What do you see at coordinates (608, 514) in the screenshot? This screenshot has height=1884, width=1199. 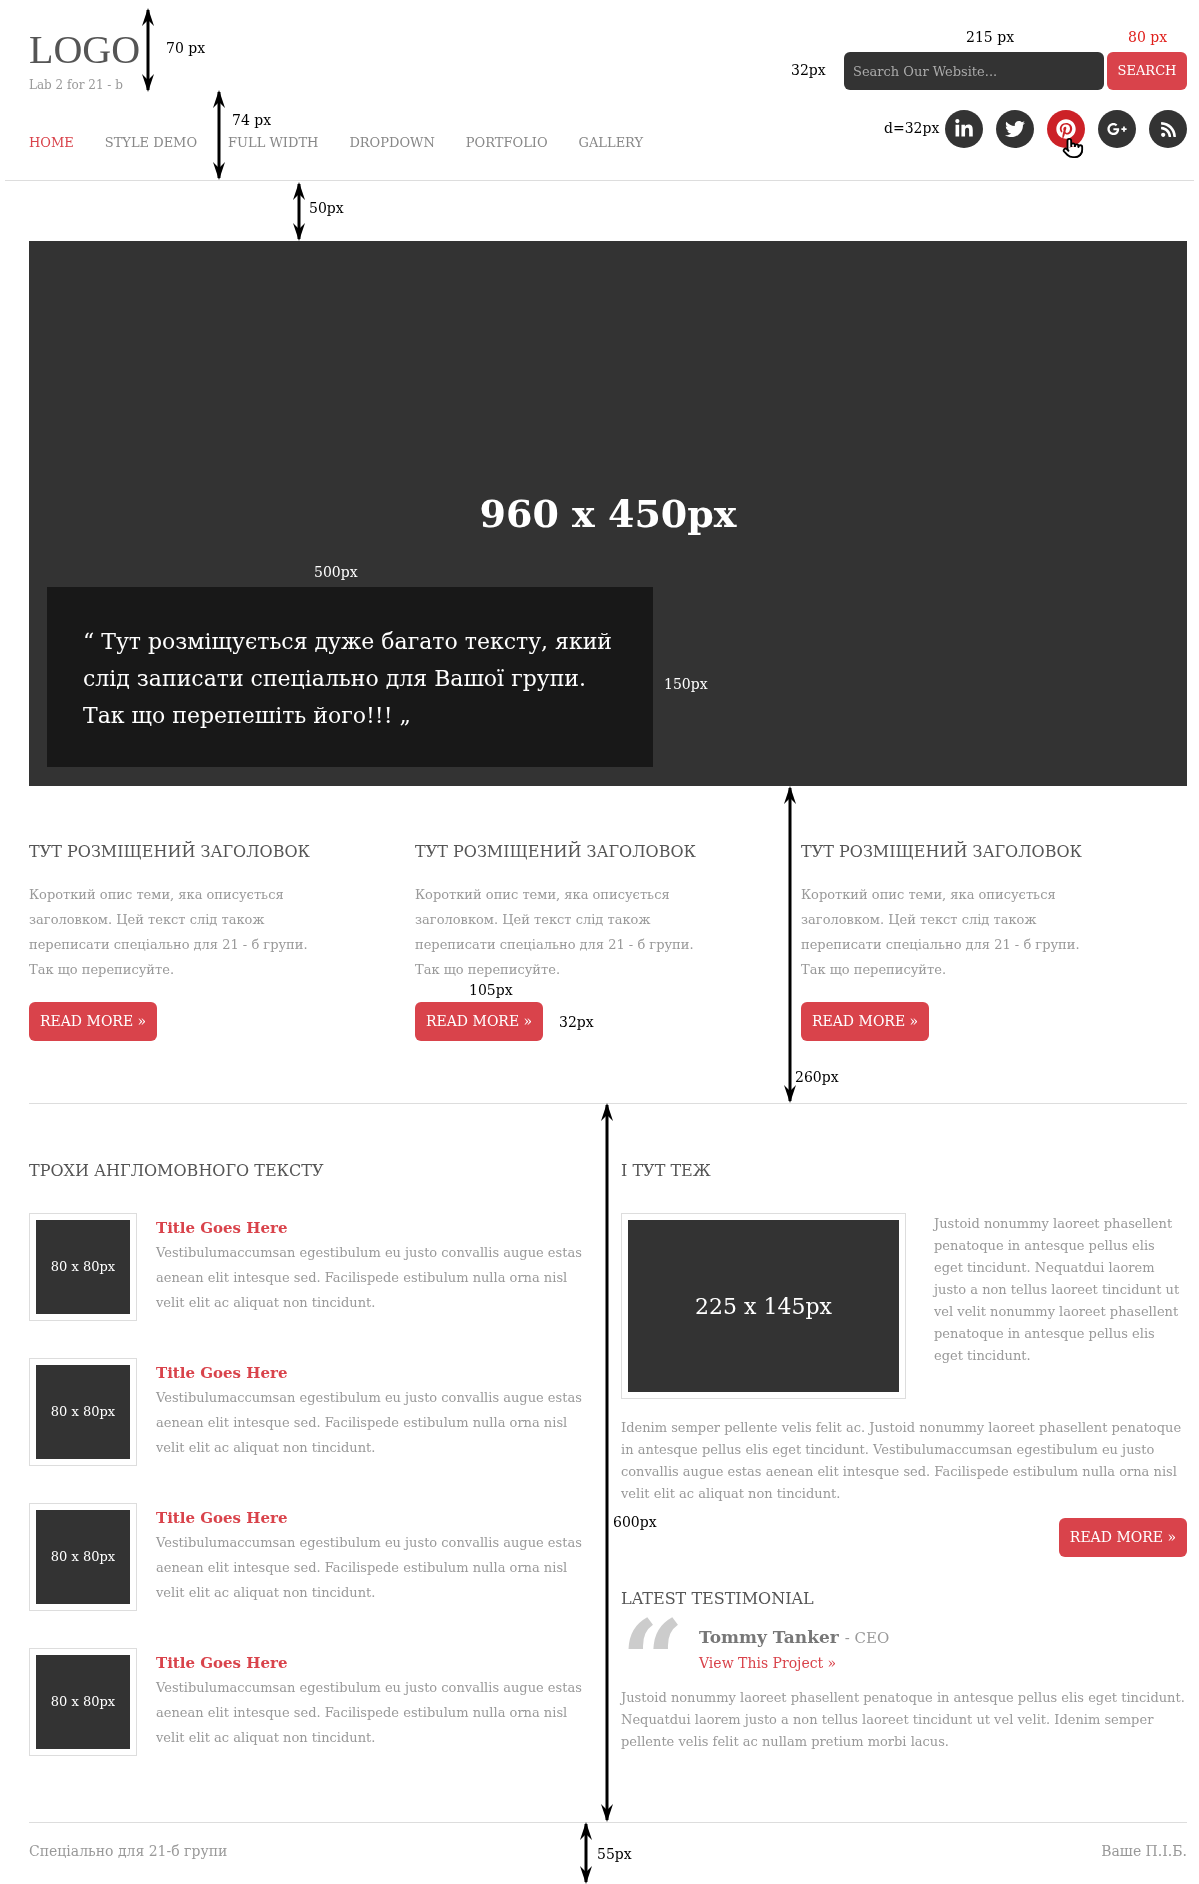 I see `hero-size-label: 960 x 450px` at bounding box center [608, 514].